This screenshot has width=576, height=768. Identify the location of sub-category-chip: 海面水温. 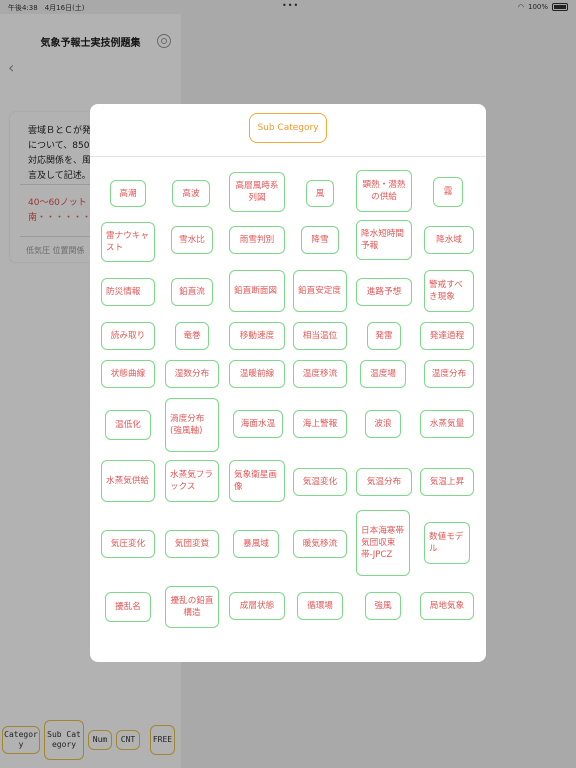
(258, 424).